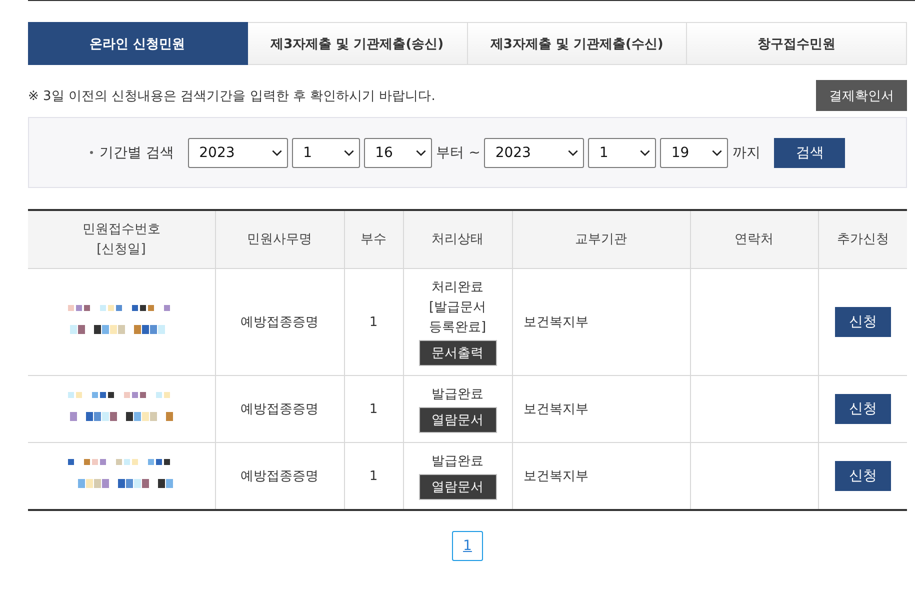  What do you see at coordinates (373, 239) in the screenshot?
I see `column-header: 부수` at bounding box center [373, 239].